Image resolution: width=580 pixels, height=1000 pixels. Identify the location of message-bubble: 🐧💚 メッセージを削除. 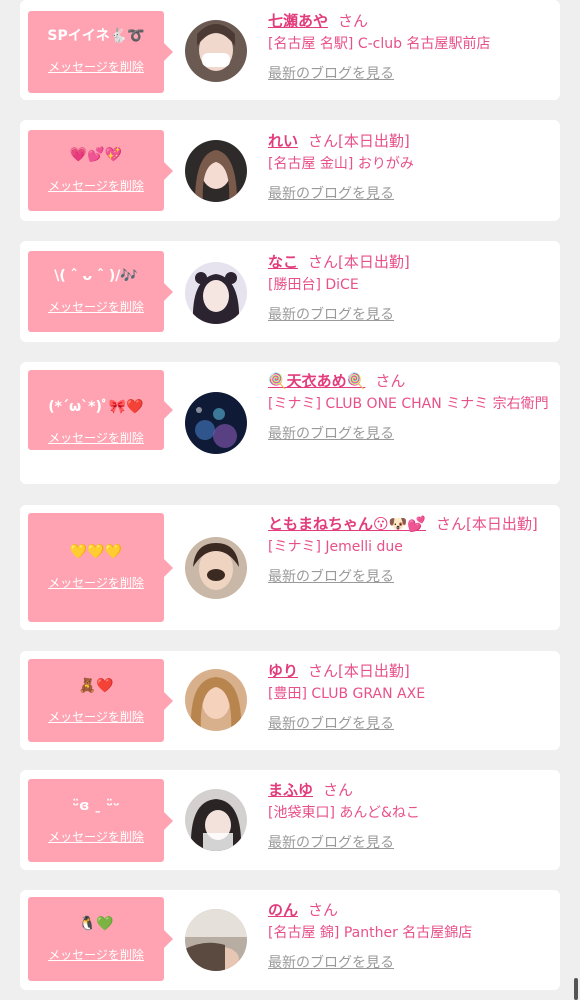
(100, 939).